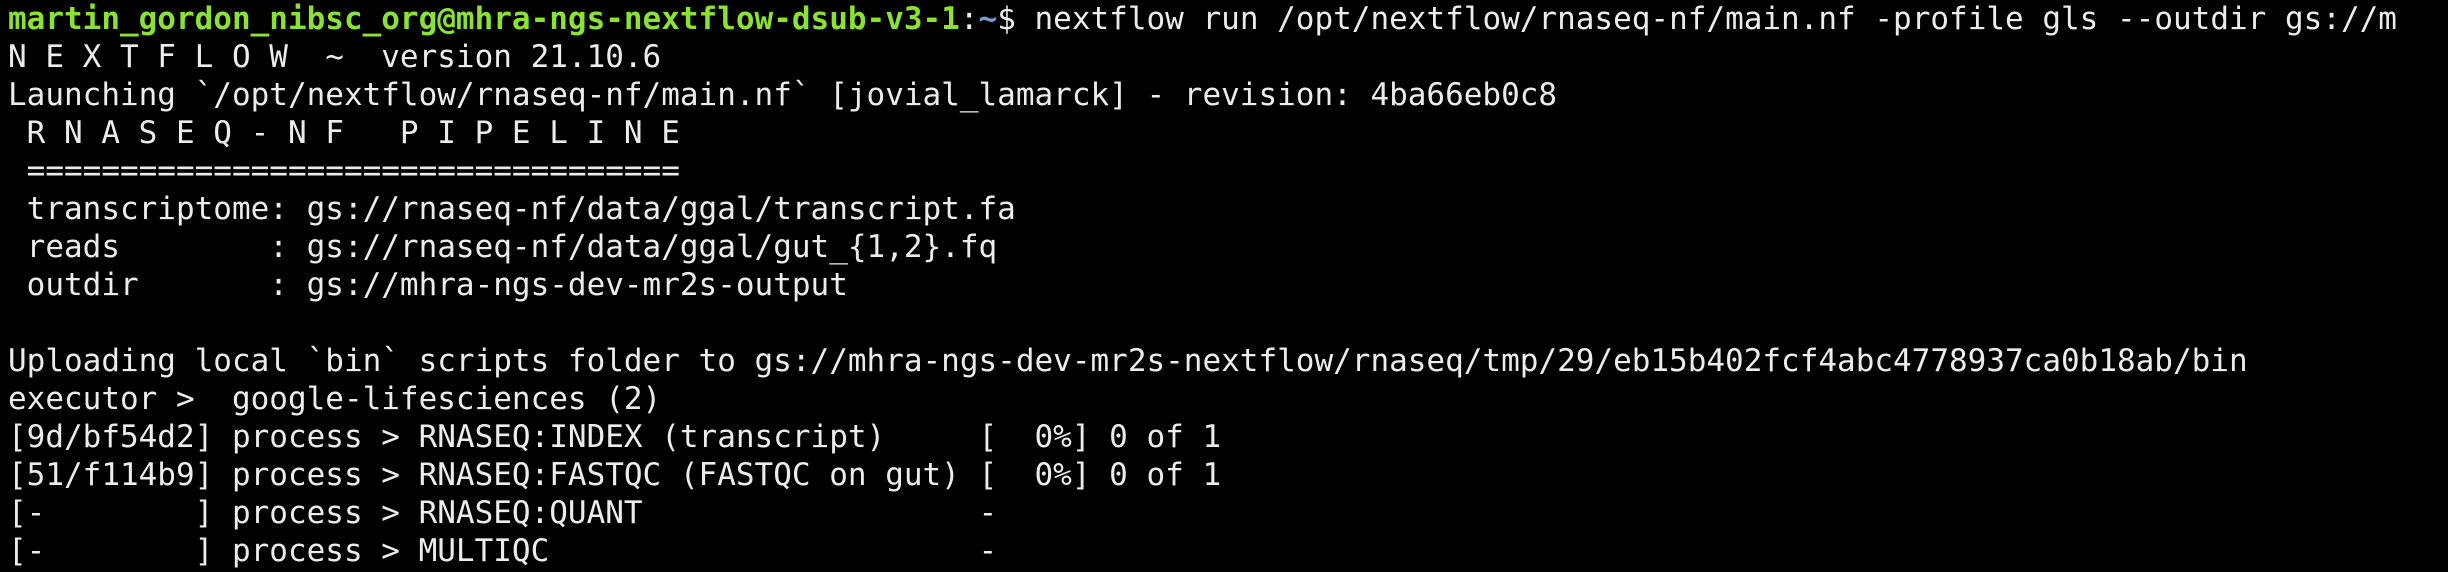 The width and height of the screenshot is (2448, 572). Describe the element at coordinates (344, 133) in the screenshot. I see `pipeline-title-line: R N A S E Q - N F P I P E L I N E` at that location.